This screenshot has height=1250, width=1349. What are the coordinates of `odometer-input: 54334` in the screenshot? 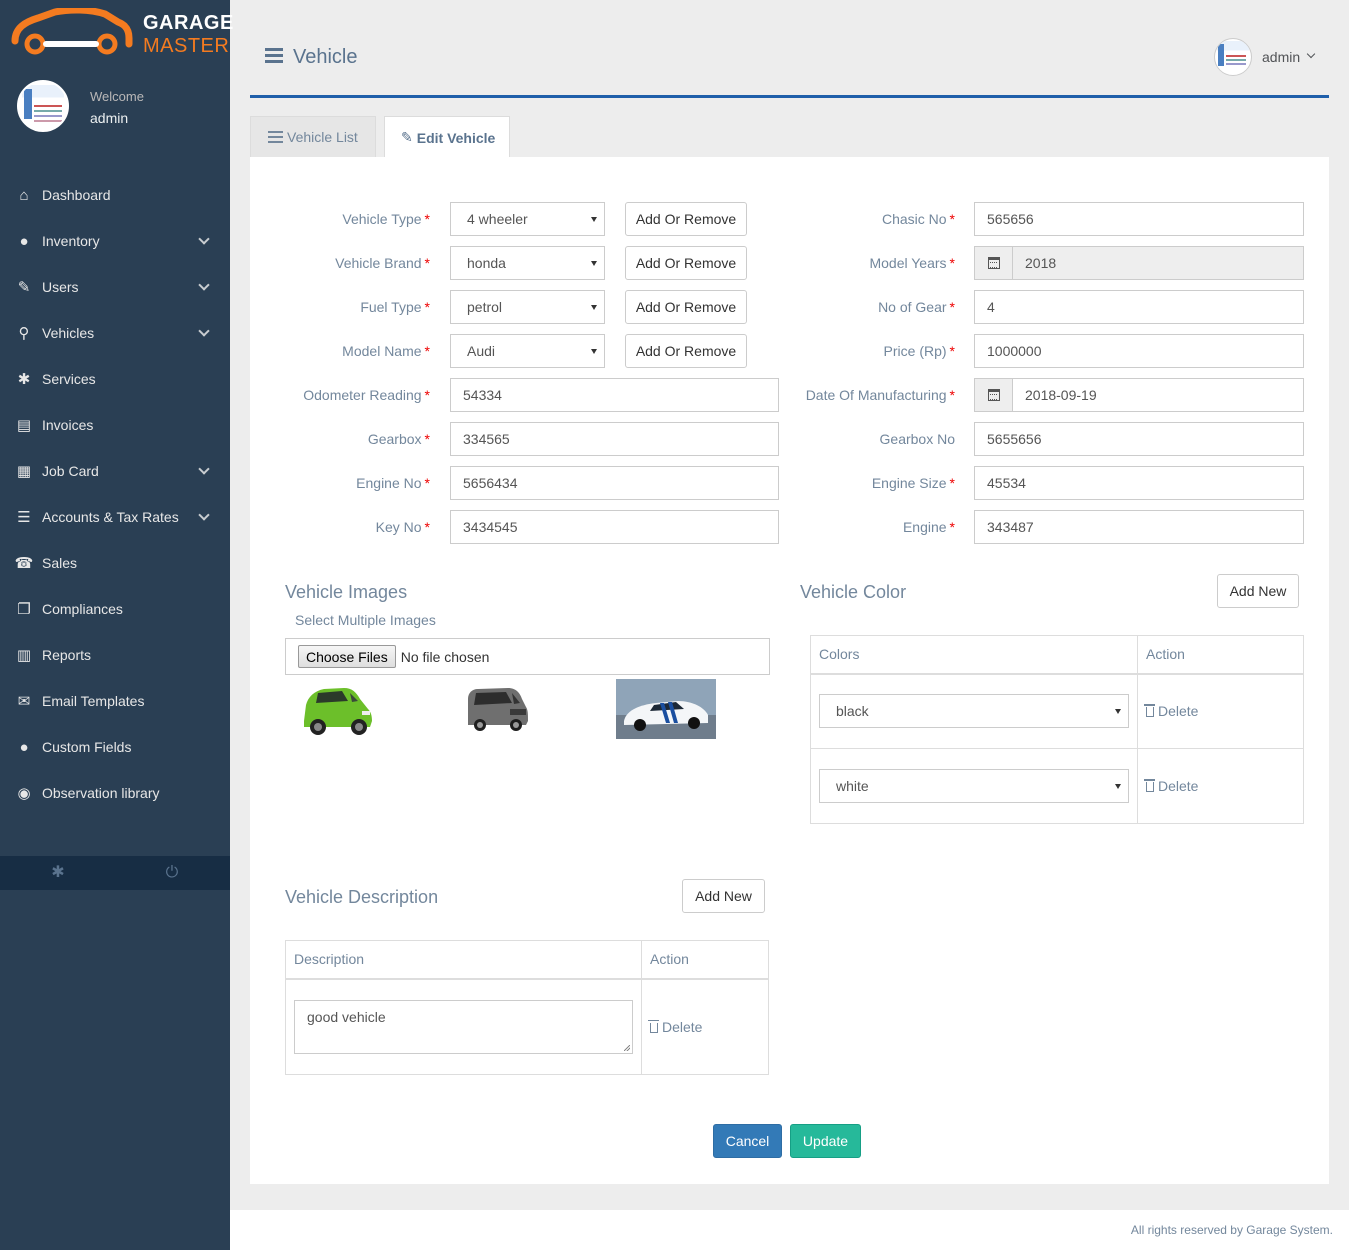 It's located at (614, 395).